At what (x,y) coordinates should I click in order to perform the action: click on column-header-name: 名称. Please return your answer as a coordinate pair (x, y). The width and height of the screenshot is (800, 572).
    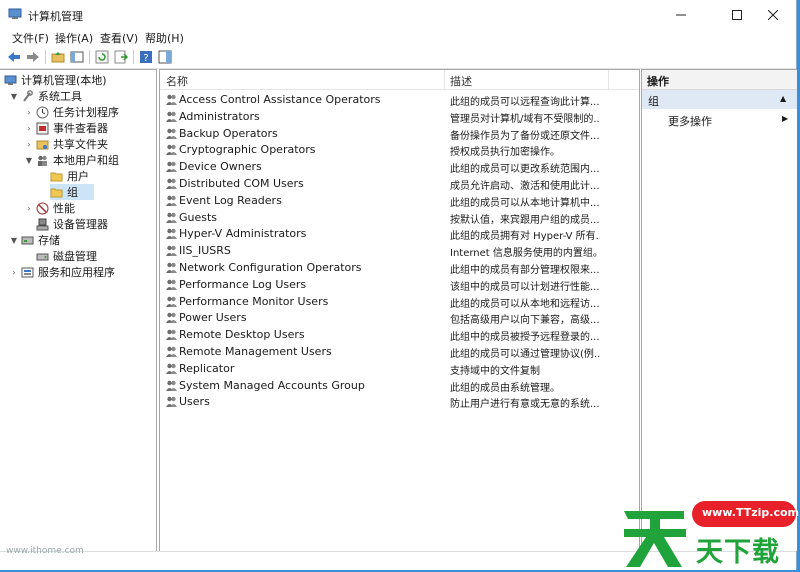
    Looking at the image, I should click on (177, 81).